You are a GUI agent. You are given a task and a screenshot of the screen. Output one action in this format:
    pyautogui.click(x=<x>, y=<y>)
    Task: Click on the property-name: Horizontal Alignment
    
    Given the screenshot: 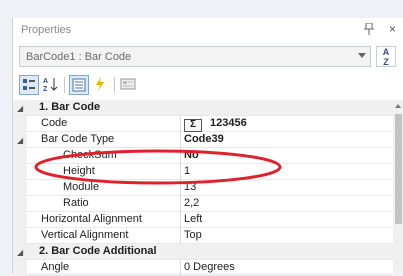 What is the action you would take?
    pyautogui.click(x=91, y=219)
    